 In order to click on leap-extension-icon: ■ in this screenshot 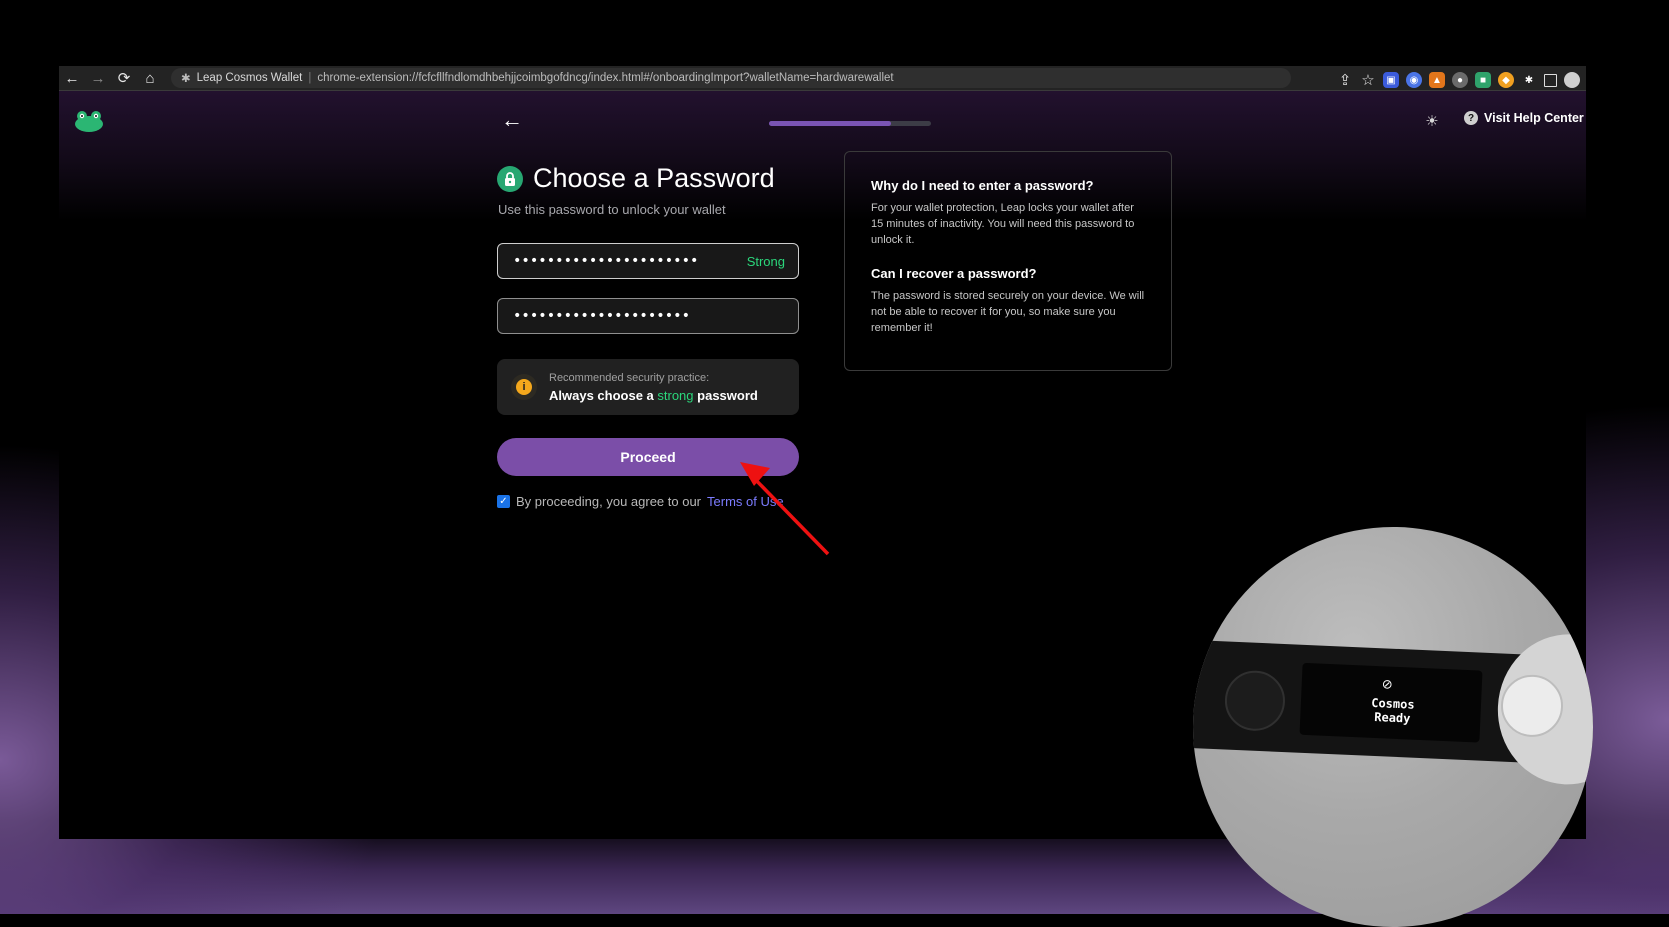, I will do `click(1483, 80)`.